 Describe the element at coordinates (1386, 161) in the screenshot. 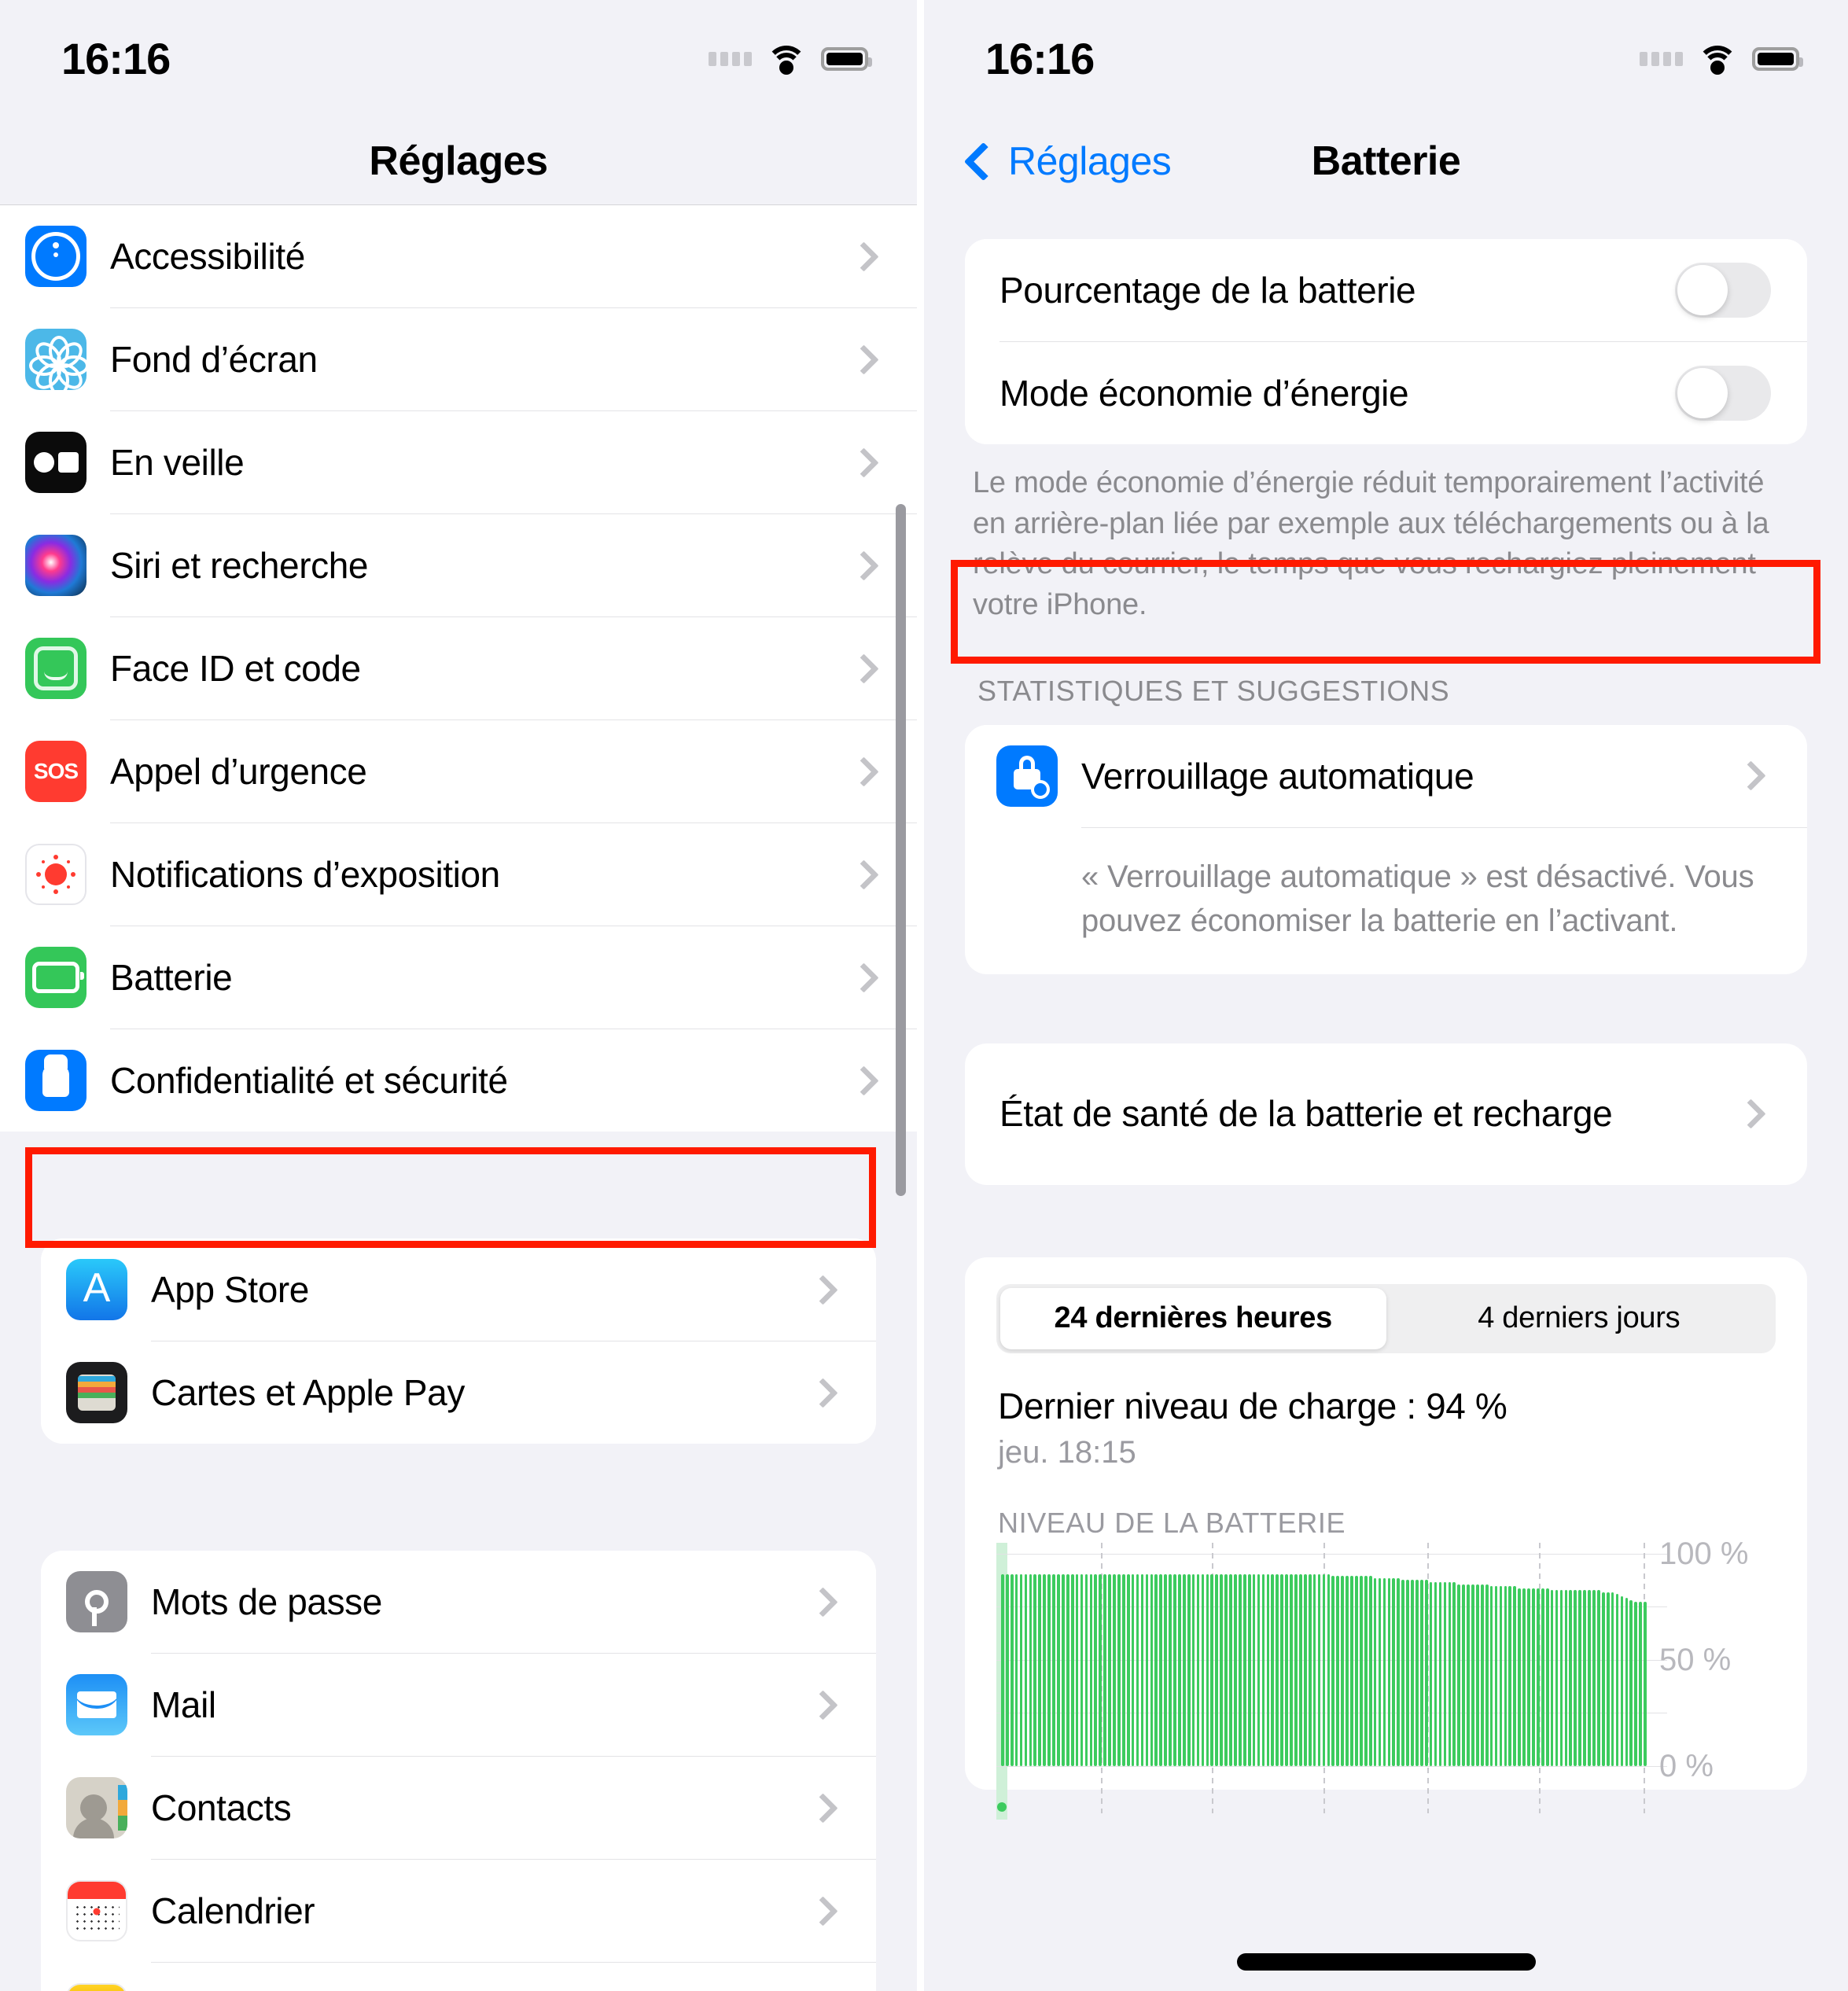

I see `page-title: Batterie` at that location.